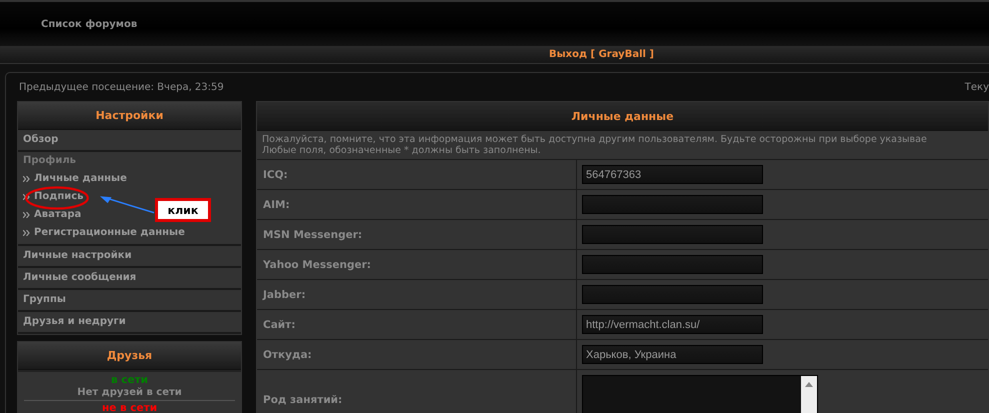  Describe the element at coordinates (129, 141) in the screenshot. I see `sidebar-item: Обзор` at that location.